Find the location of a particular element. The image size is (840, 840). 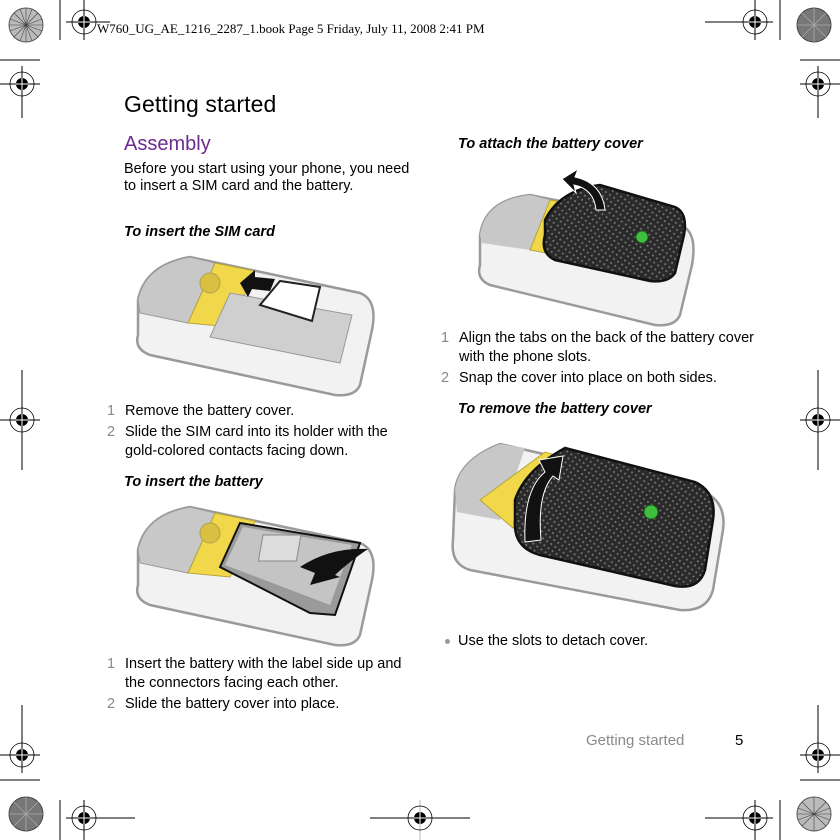

step-item: 1 Remove the battery cover. is located at coordinates (259, 411).